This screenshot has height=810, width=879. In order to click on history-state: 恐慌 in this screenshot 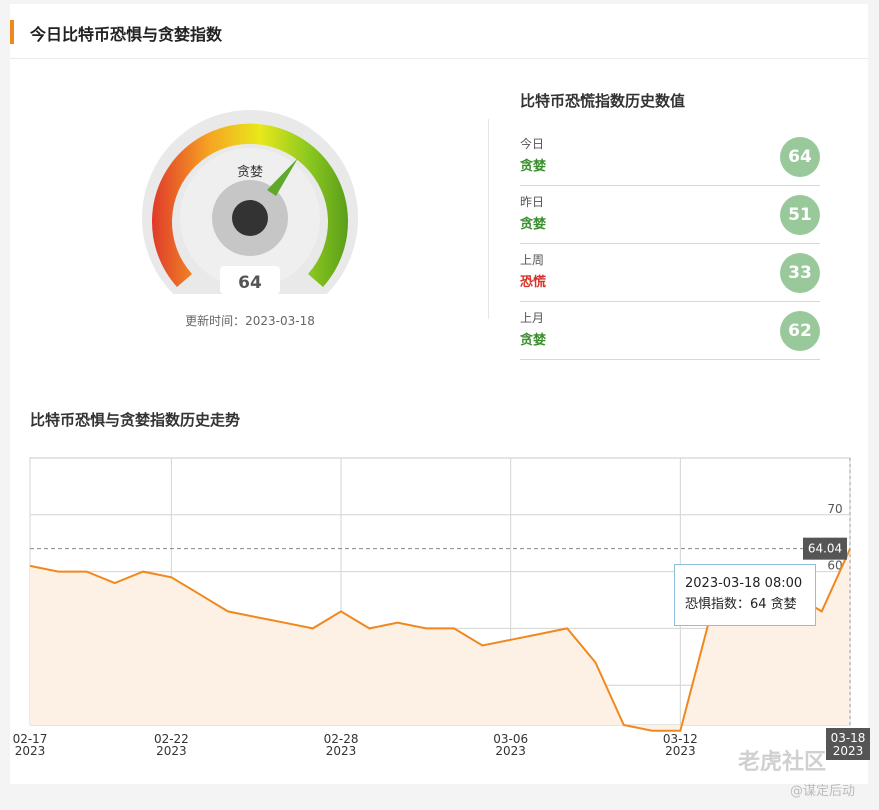, I will do `click(533, 282)`.